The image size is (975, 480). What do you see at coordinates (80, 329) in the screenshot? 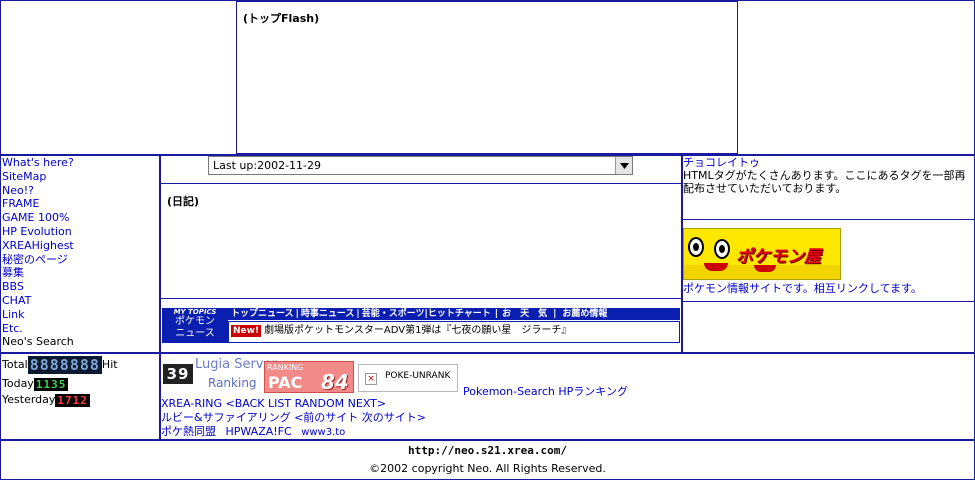
I see `nav-item-etc: Etc.` at bounding box center [80, 329].